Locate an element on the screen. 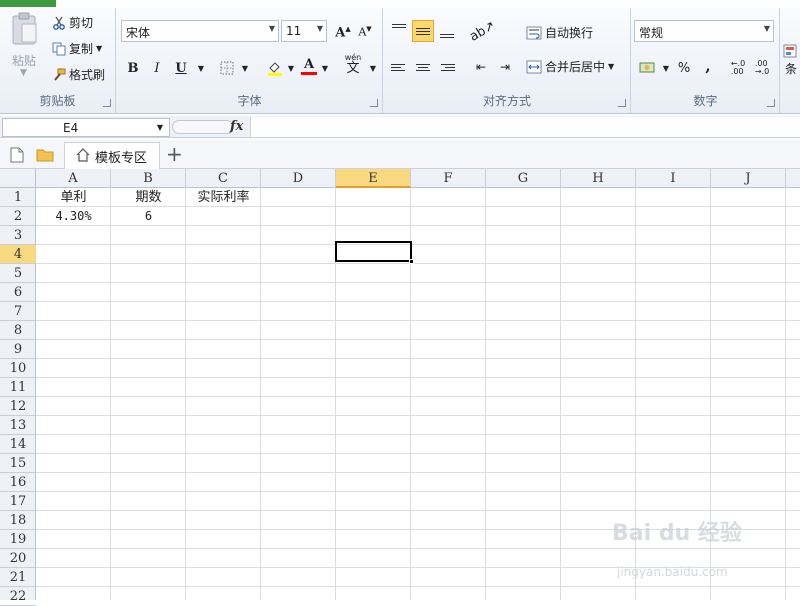 The image size is (800, 606). column-header-a: A is located at coordinates (73, 178).